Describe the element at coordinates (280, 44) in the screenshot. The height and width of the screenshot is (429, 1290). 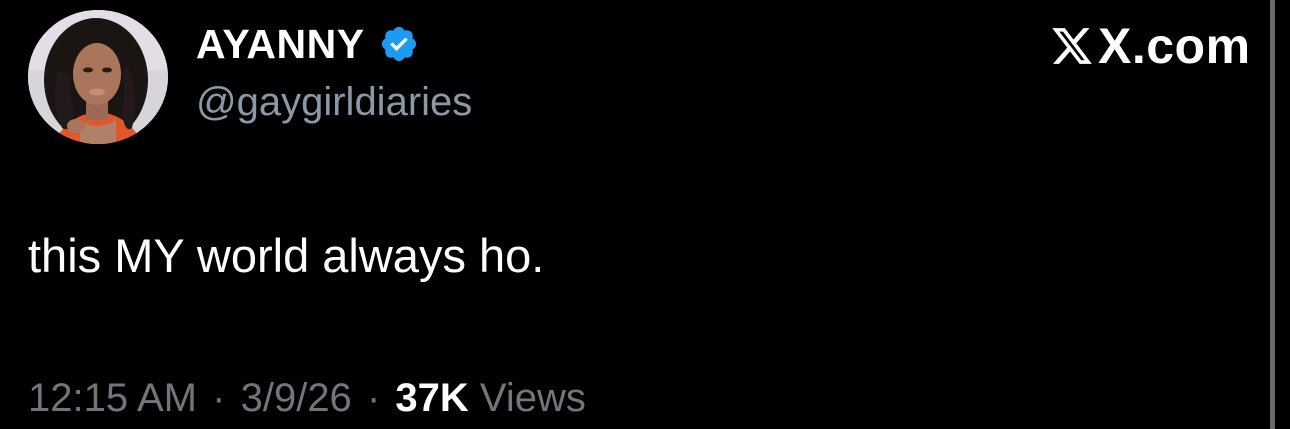
I see `display-name: AYANNY` at that location.